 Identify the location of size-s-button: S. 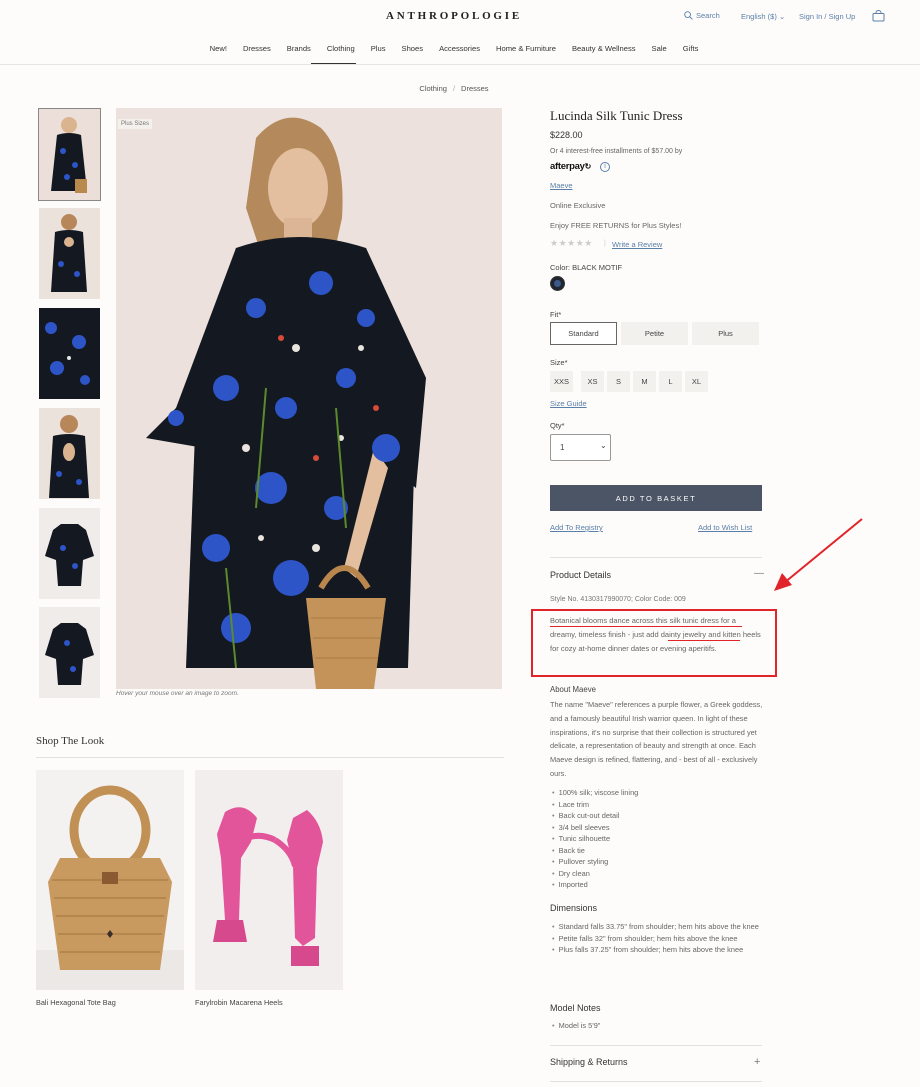
(618, 381).